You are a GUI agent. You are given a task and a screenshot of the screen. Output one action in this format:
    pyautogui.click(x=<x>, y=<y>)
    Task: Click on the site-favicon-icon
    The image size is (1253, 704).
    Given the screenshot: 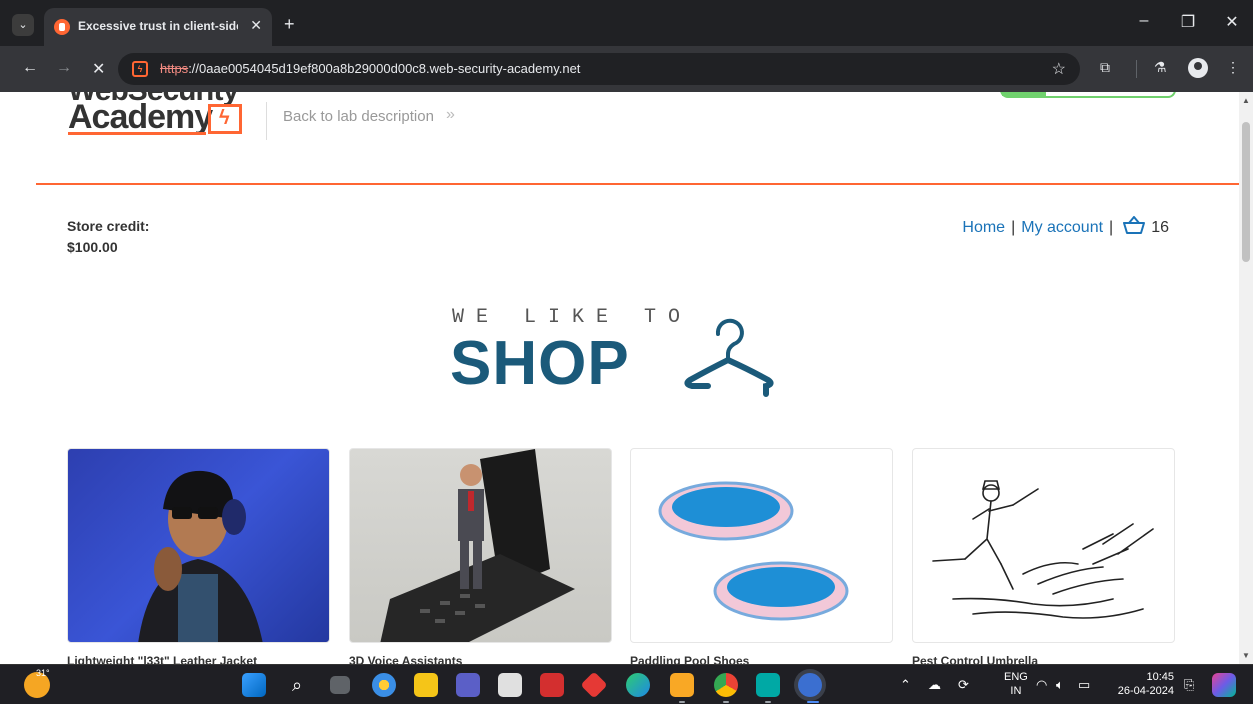 What is the action you would take?
    pyautogui.click(x=62, y=27)
    